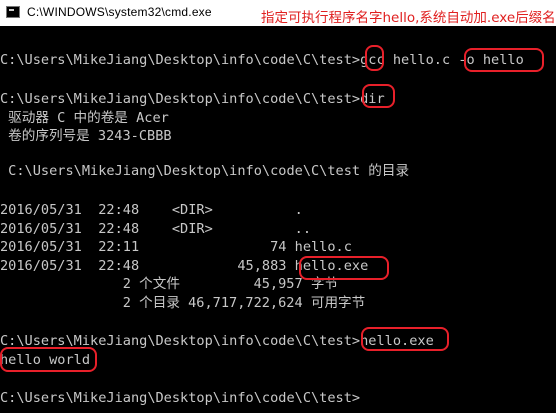  Describe the element at coordinates (151, 210) in the screenshot. I see `dir-entry-current: 2016/05/31 22:48 <DIR> .` at that location.